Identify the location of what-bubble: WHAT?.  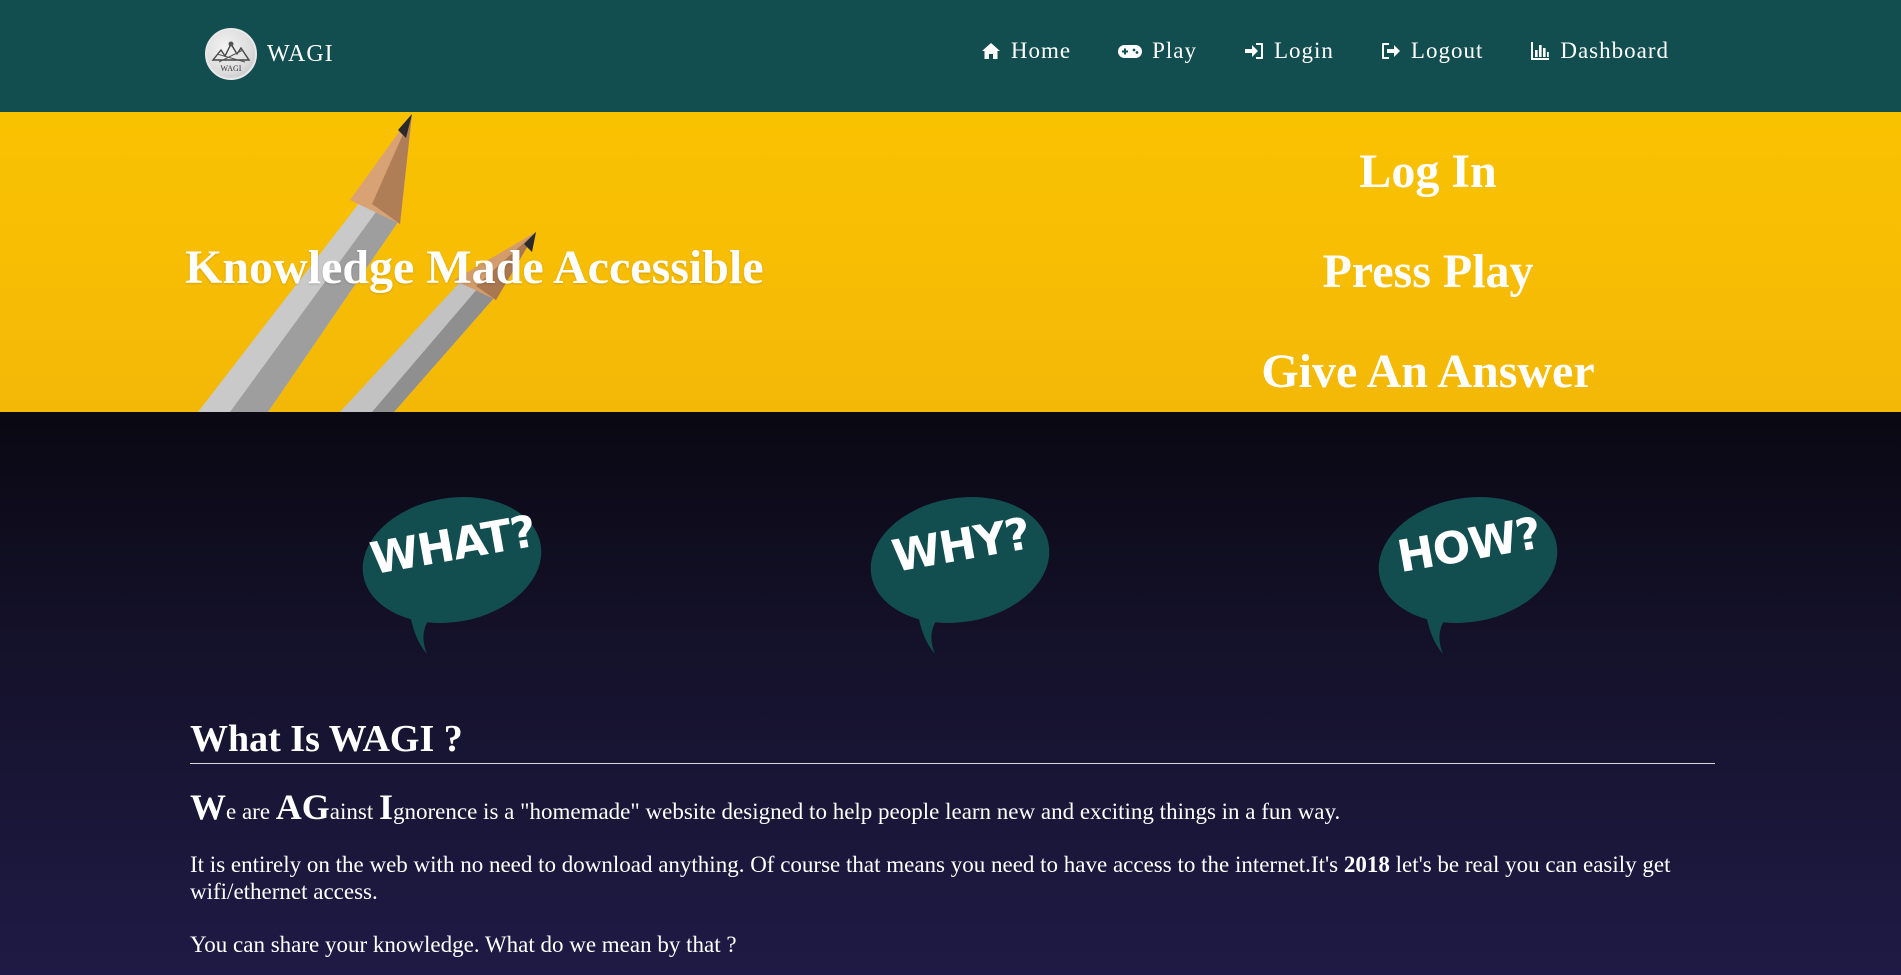
(452, 575).